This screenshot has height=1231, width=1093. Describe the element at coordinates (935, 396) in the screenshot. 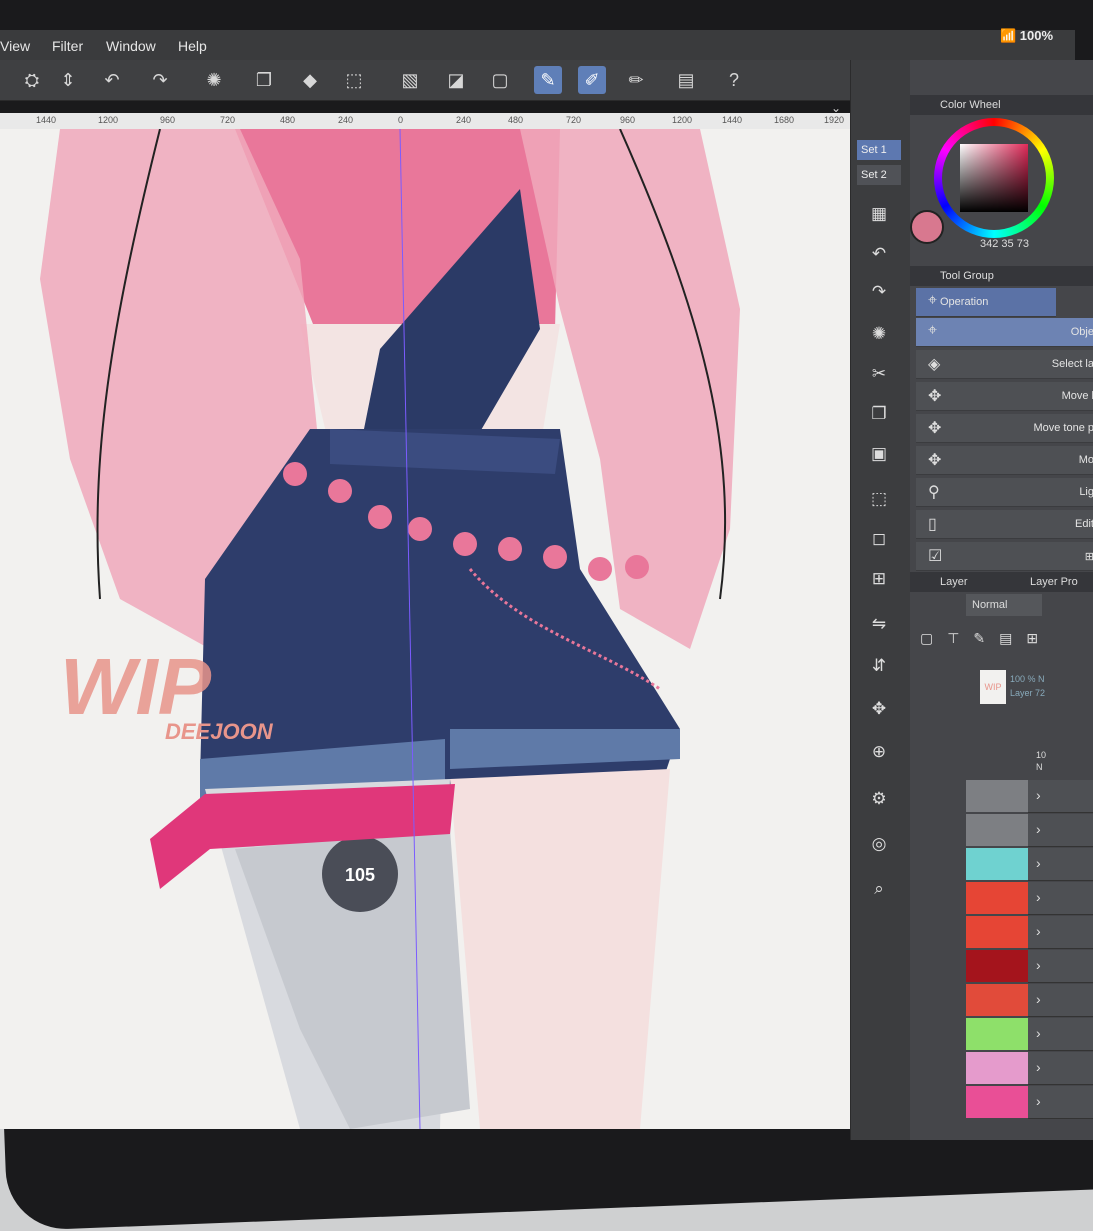

I see `move-tool-icon: ✥` at that location.